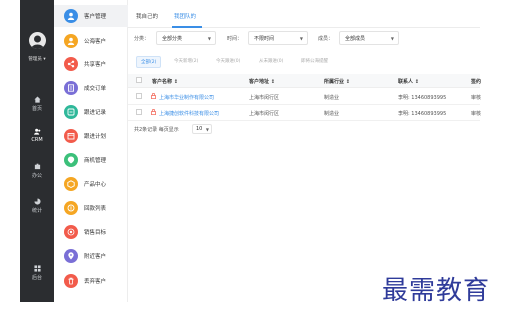 The image size is (529, 319). I want to click on column-signing: 签约, so click(476, 81).